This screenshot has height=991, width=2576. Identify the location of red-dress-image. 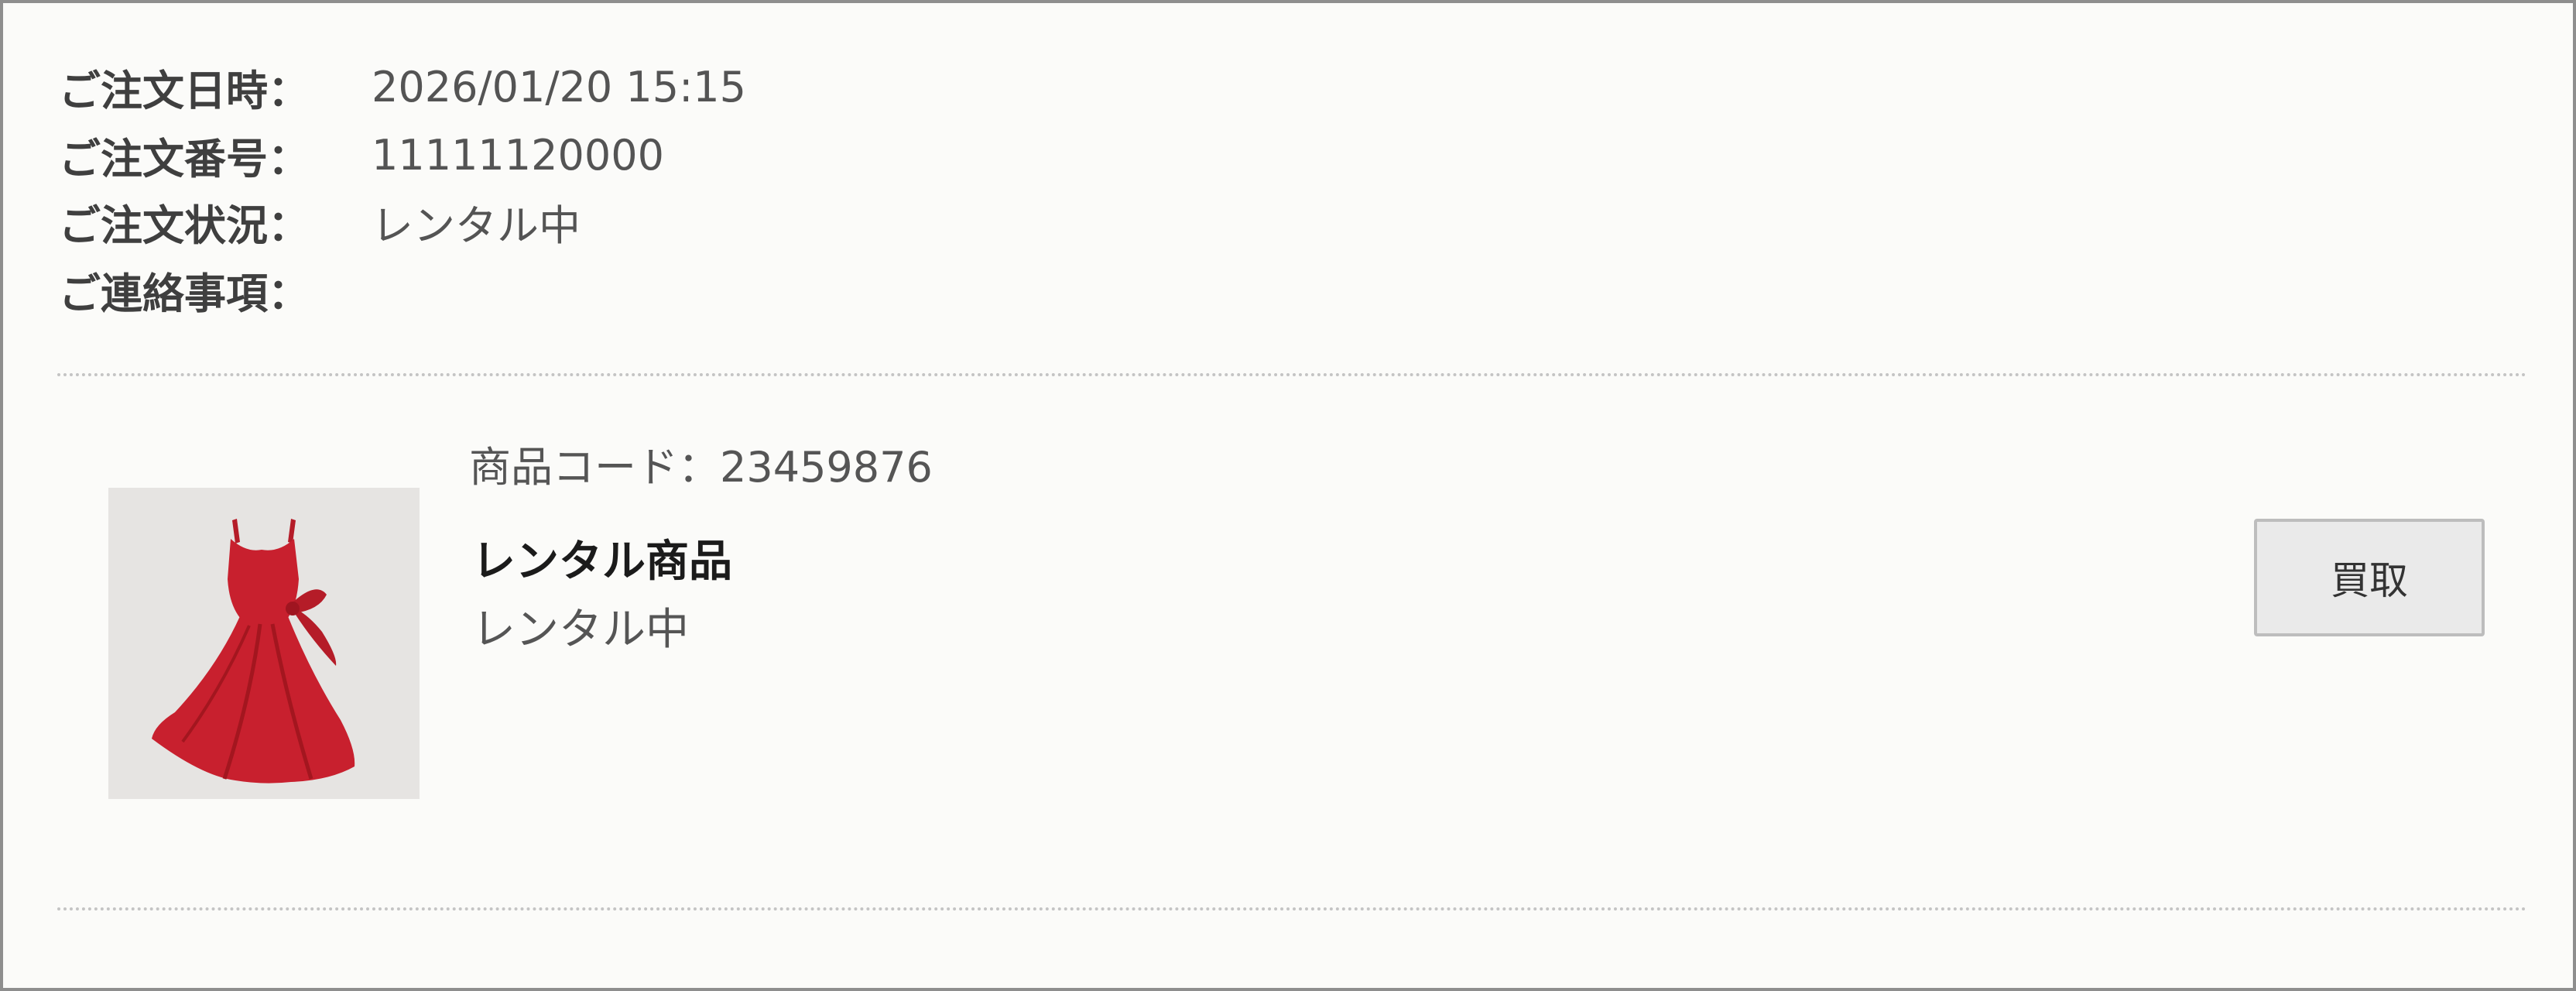
(264, 643).